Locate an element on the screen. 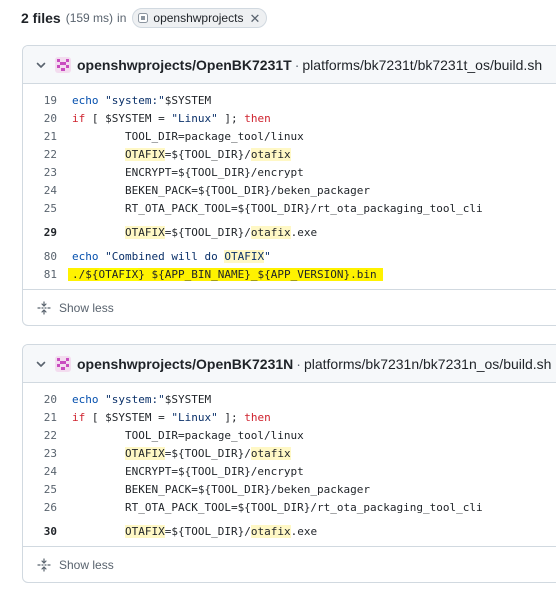  filter-chip-label: openshwprojects is located at coordinates (198, 18).